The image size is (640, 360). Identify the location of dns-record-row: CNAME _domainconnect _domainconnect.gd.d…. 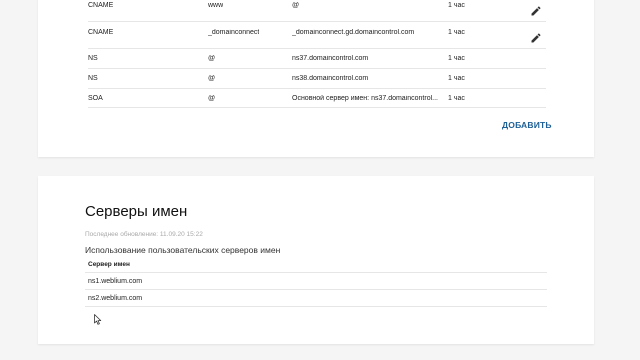
(317, 35).